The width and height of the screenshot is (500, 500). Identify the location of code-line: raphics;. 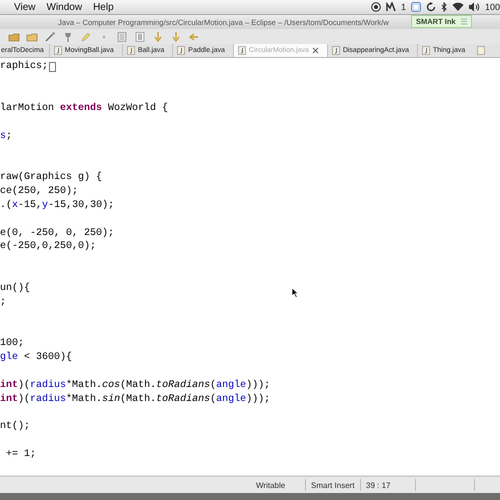
(24, 66).